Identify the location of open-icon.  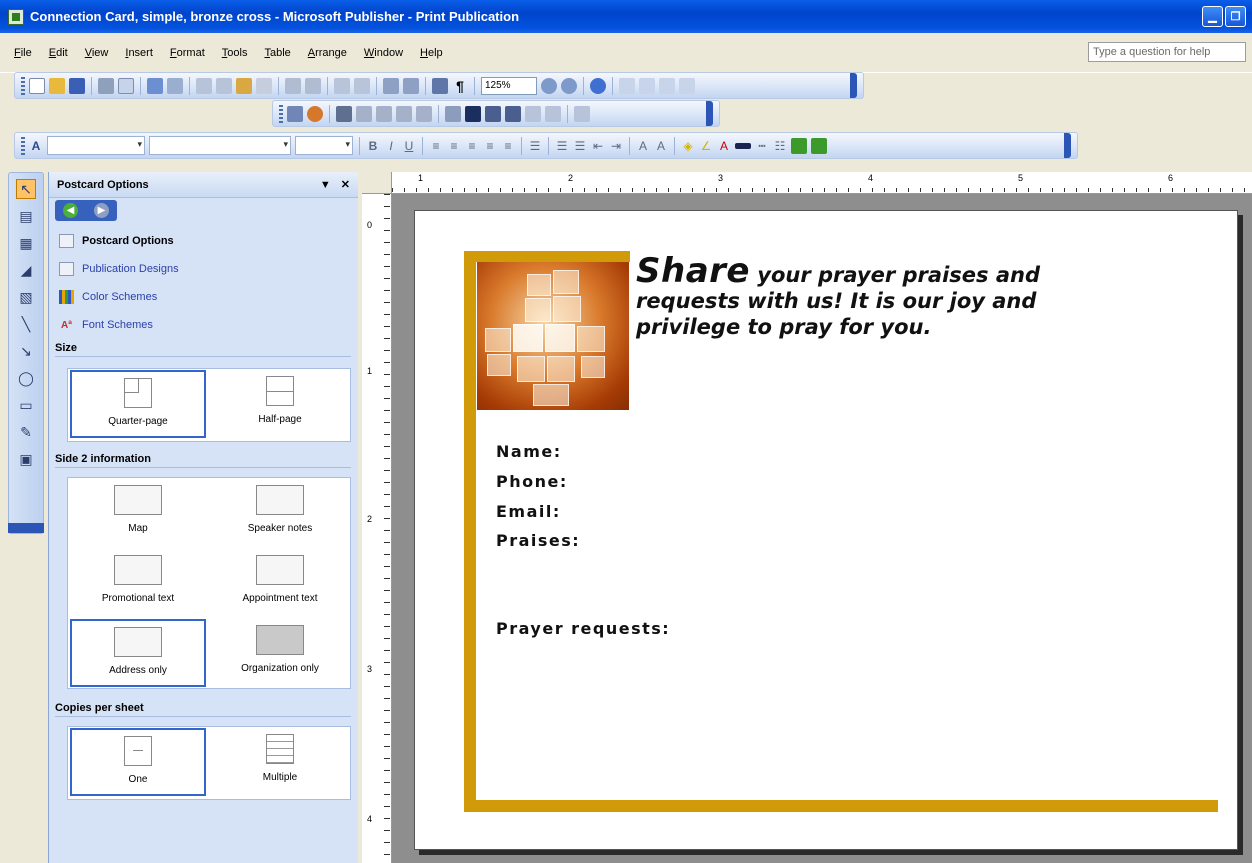
(57, 85).